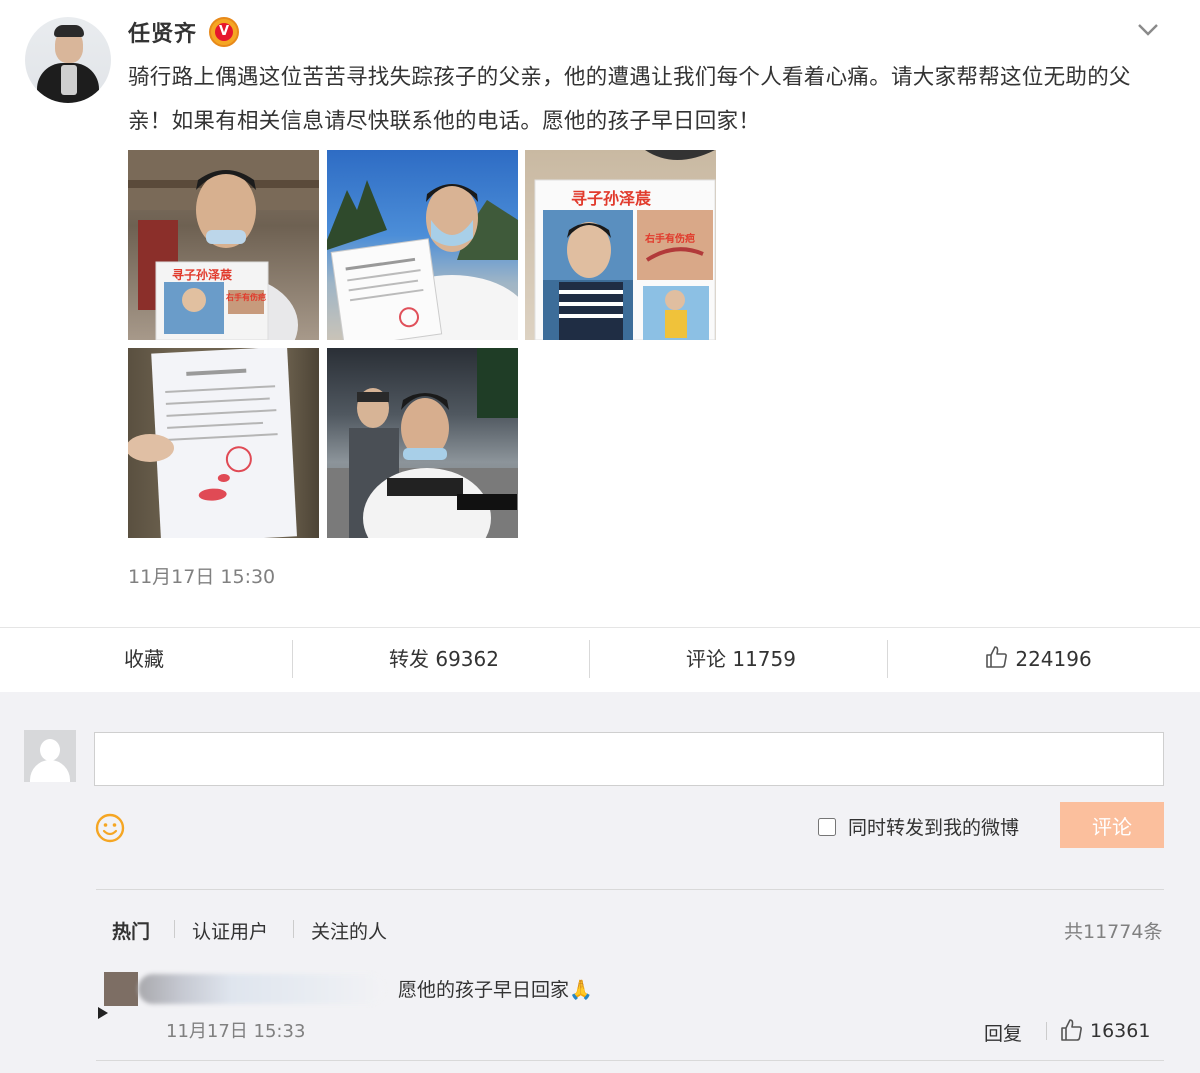  Describe the element at coordinates (110, 828) in the screenshot. I see `smiley-icon` at that location.